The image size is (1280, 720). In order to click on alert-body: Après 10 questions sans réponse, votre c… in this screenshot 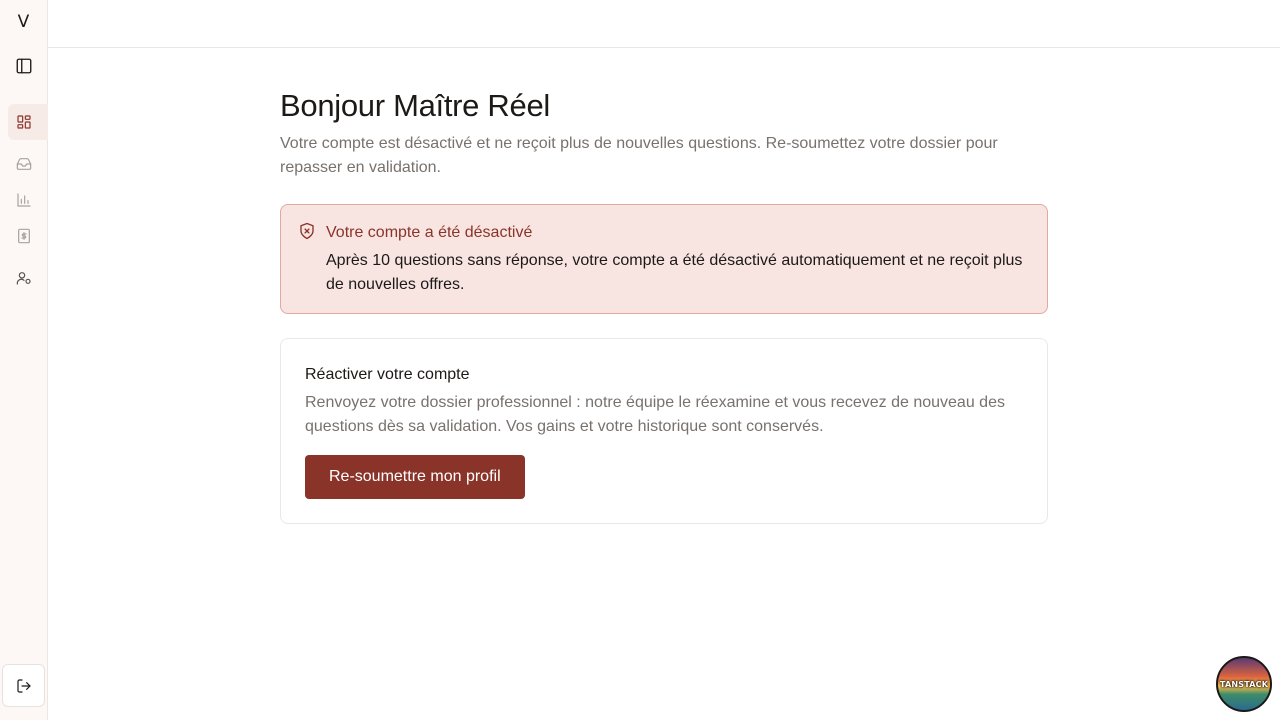, I will do `click(674, 272)`.